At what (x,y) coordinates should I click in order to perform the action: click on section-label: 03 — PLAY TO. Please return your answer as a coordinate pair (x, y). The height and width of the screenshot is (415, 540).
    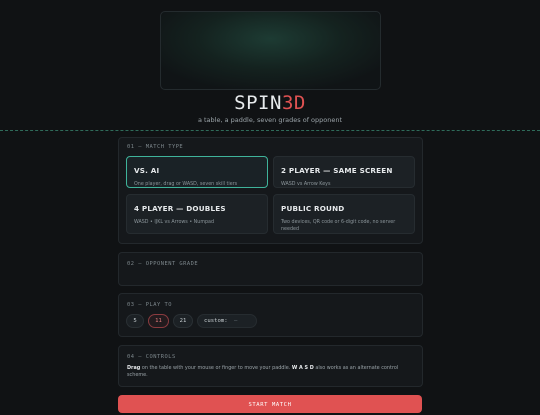
    Looking at the image, I should click on (149, 305).